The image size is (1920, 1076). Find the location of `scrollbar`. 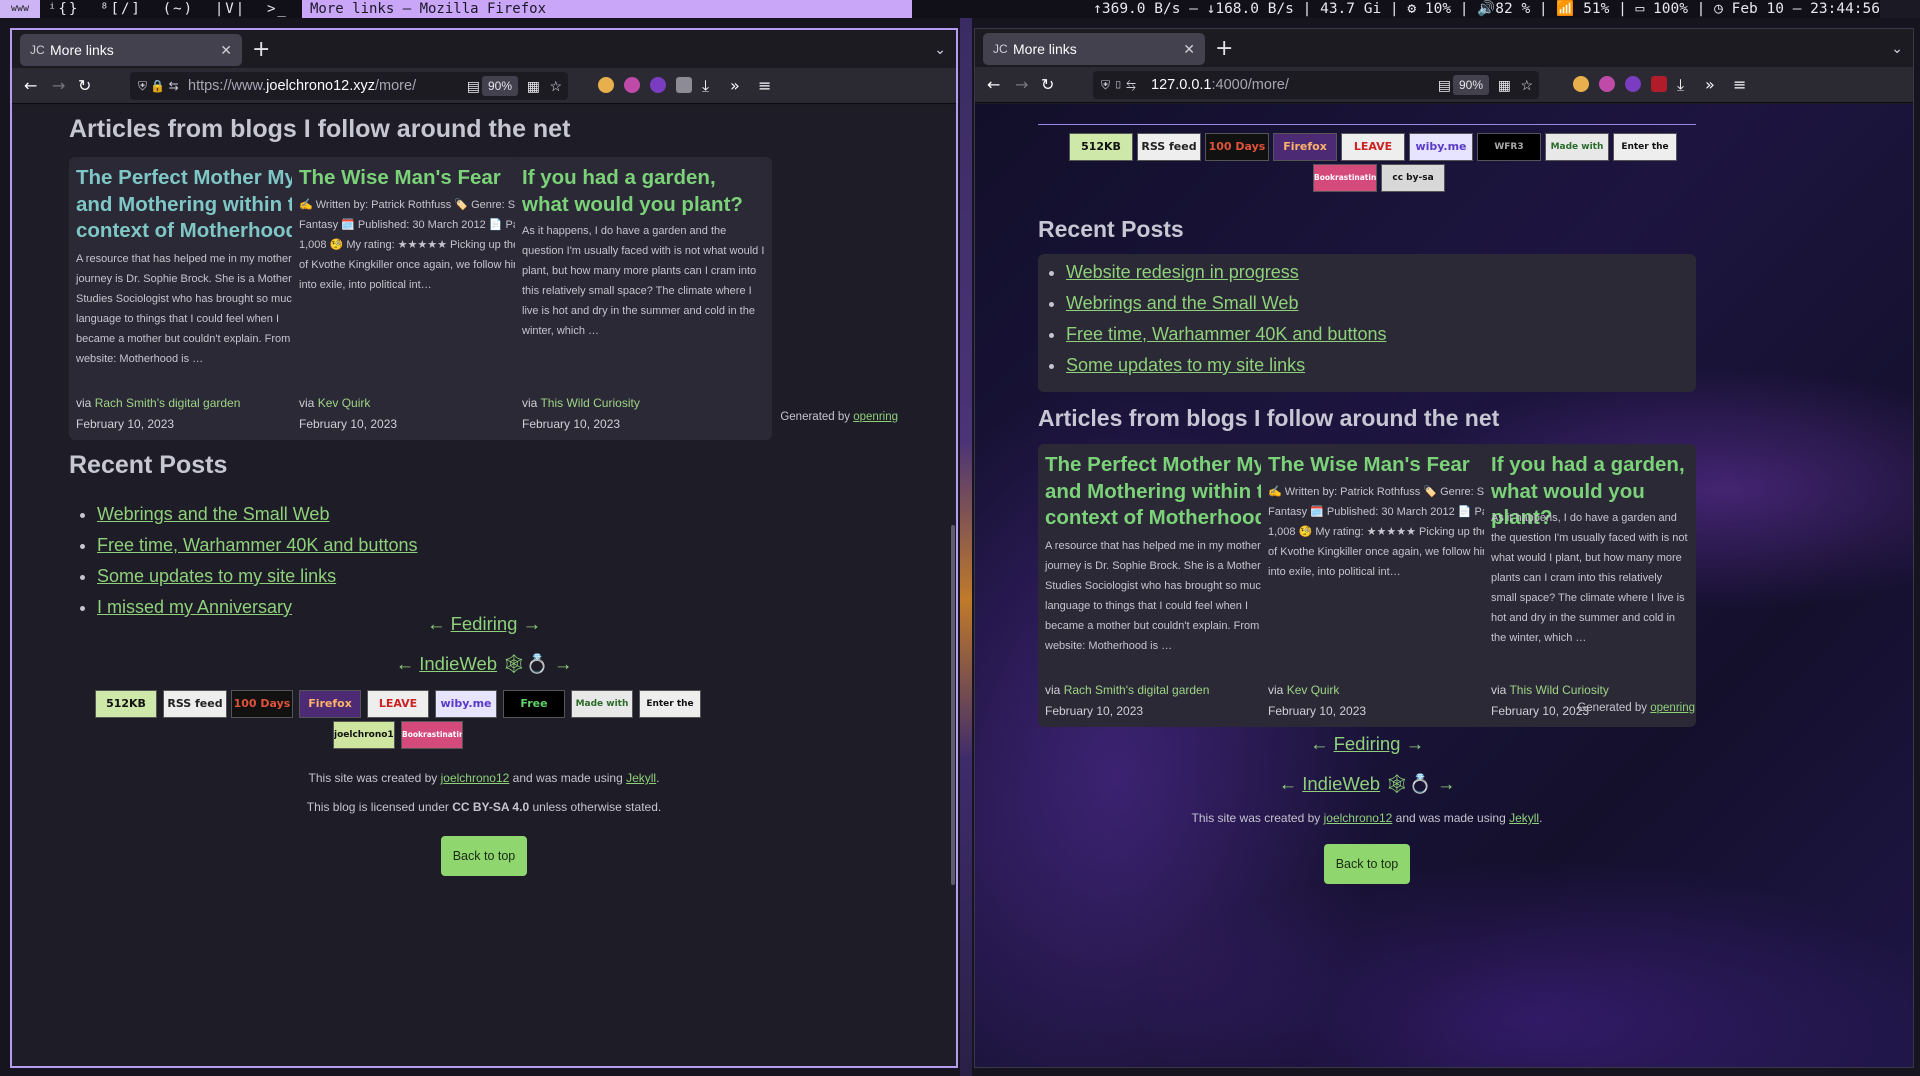

scrollbar is located at coordinates (953, 705).